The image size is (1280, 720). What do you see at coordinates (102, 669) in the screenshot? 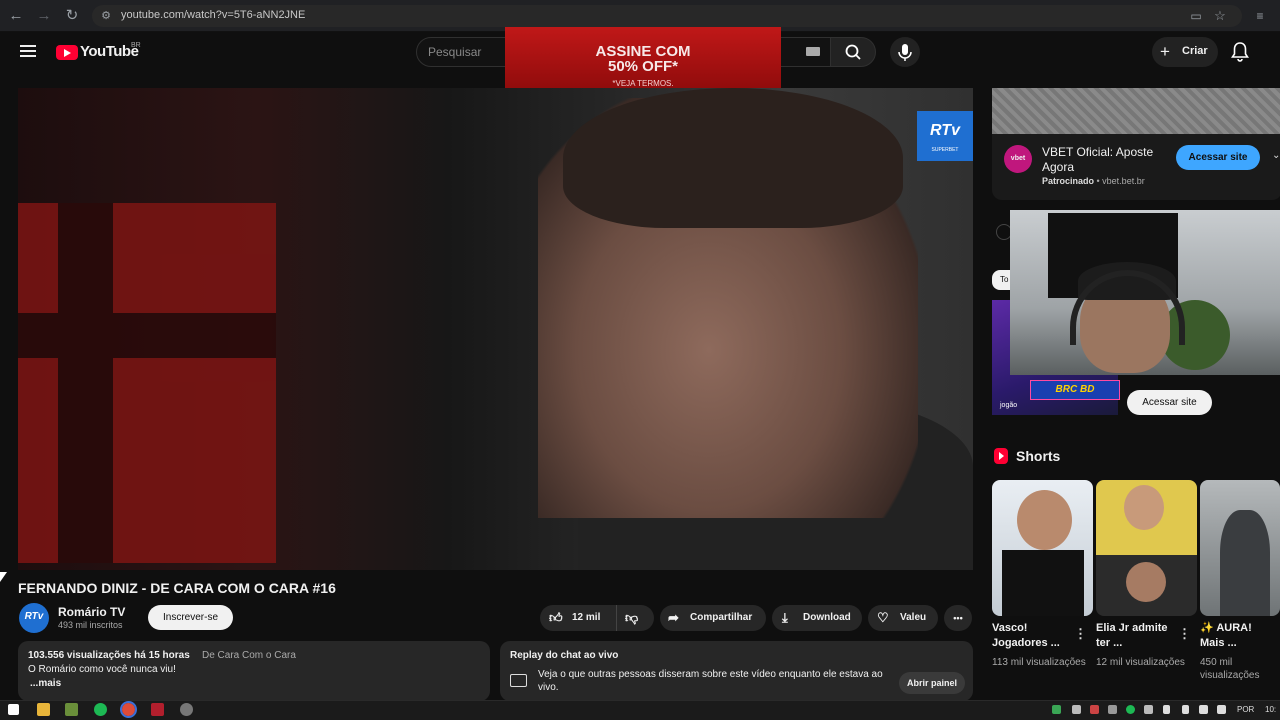
I see `description-text: O Romário como você nunca viu!` at bounding box center [102, 669].